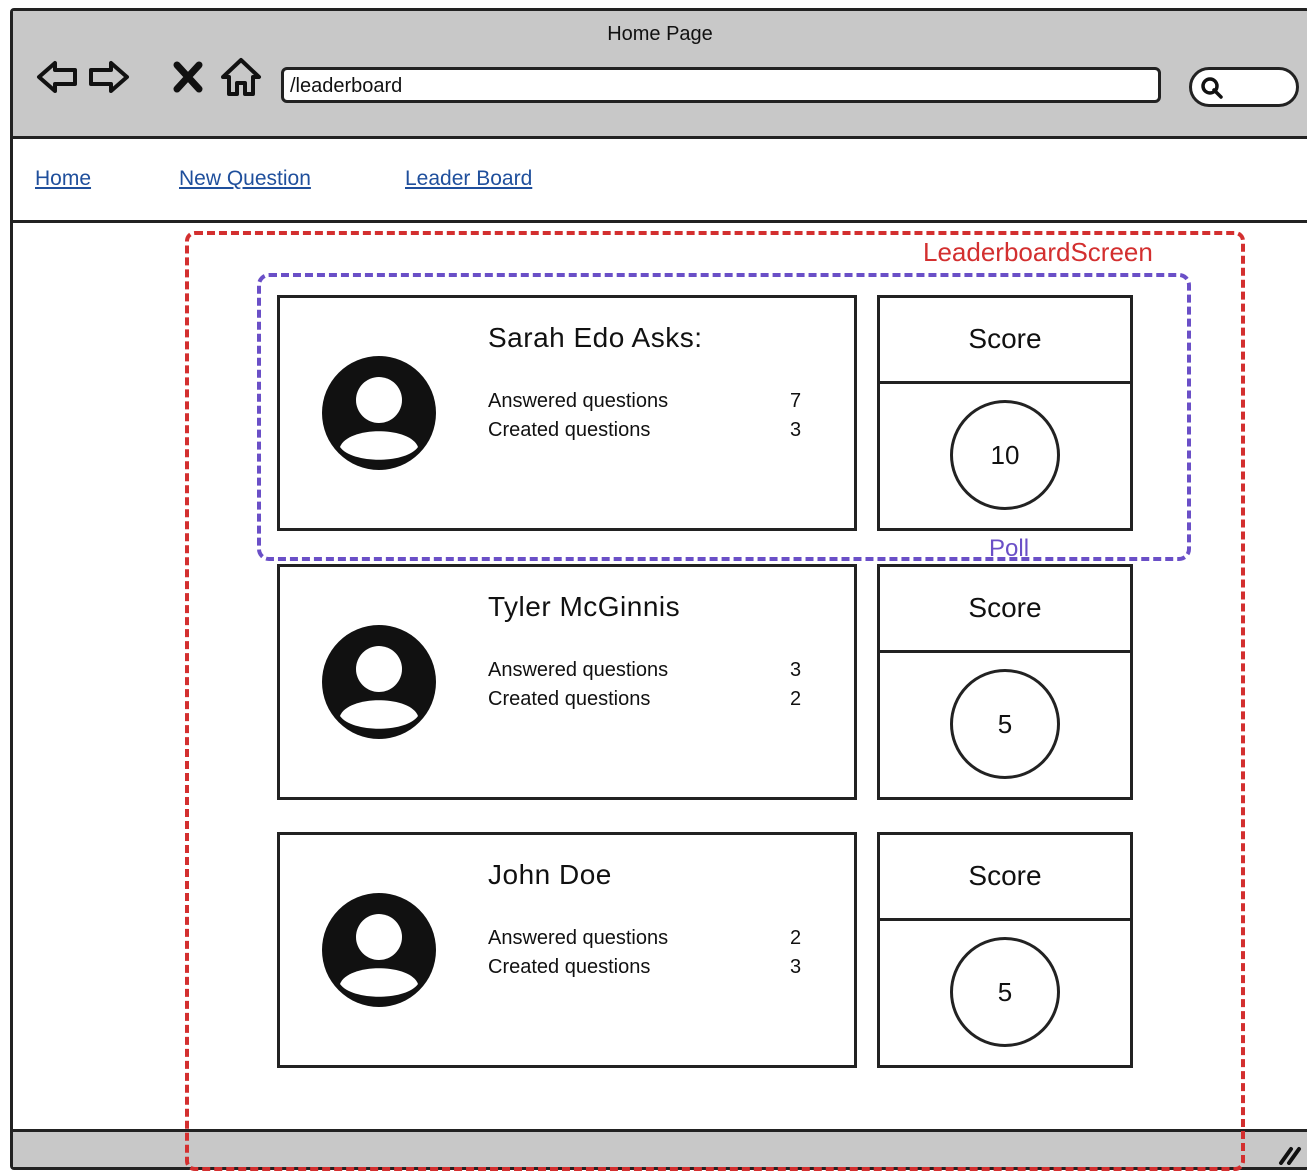  Describe the element at coordinates (109, 77) in the screenshot. I see `forward-arrow-icon` at that location.